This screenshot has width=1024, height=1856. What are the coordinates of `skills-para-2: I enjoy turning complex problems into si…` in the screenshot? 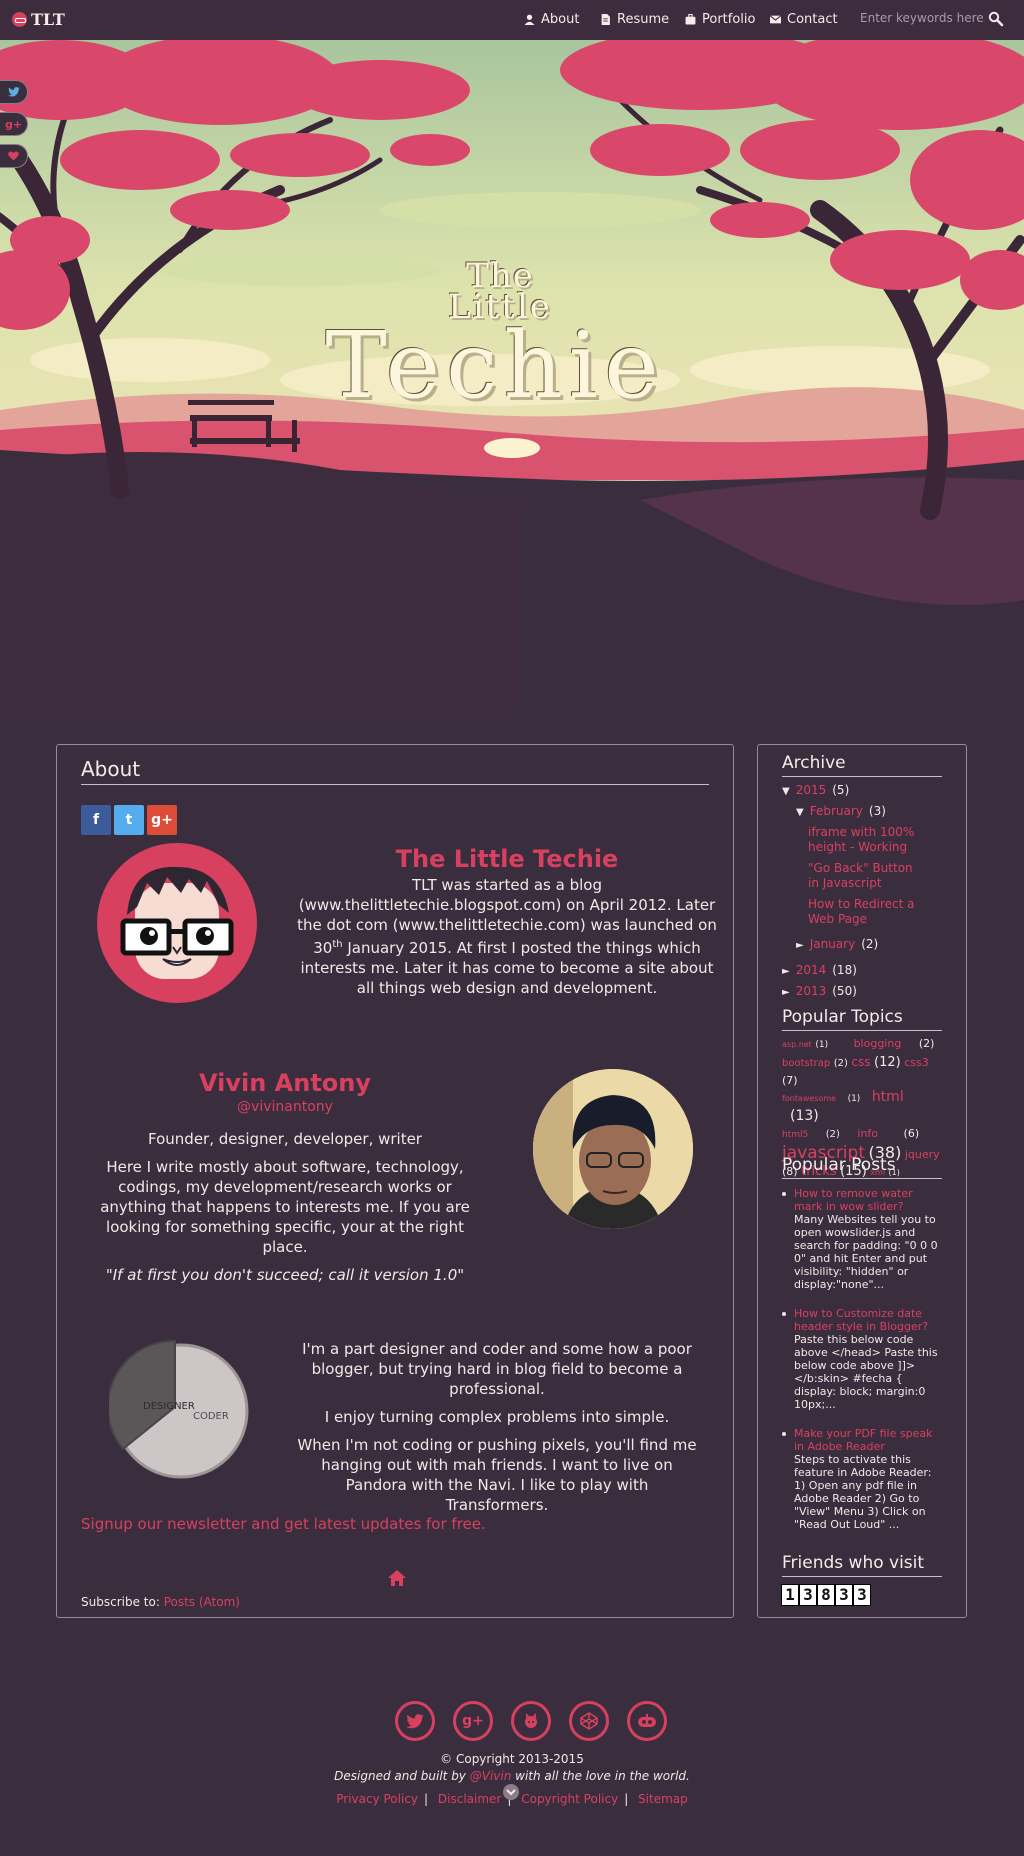 It's located at (497, 1417).